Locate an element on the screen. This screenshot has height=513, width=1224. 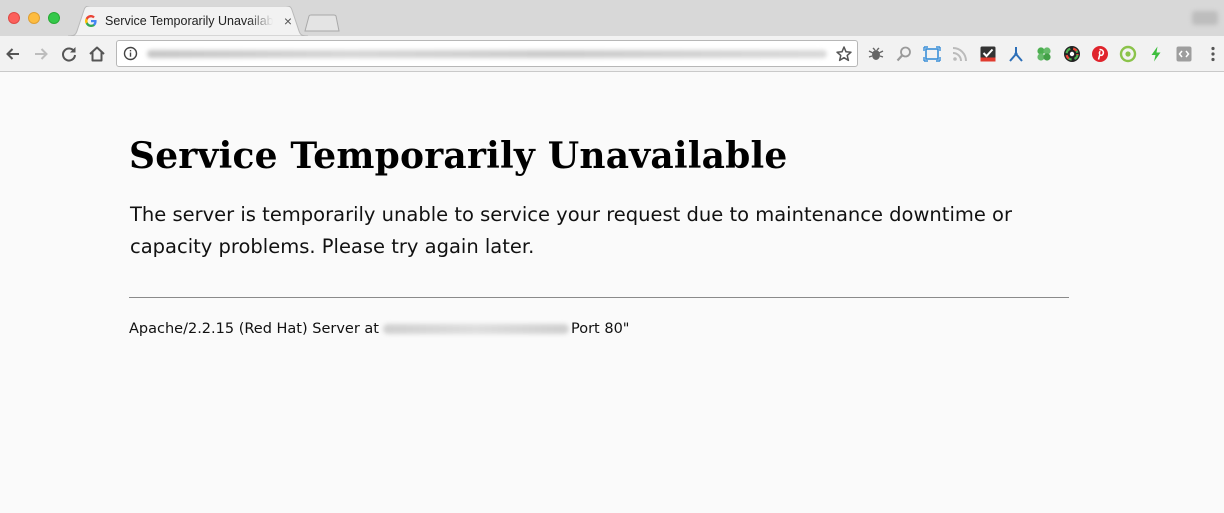
address-bar is located at coordinates (487, 53).